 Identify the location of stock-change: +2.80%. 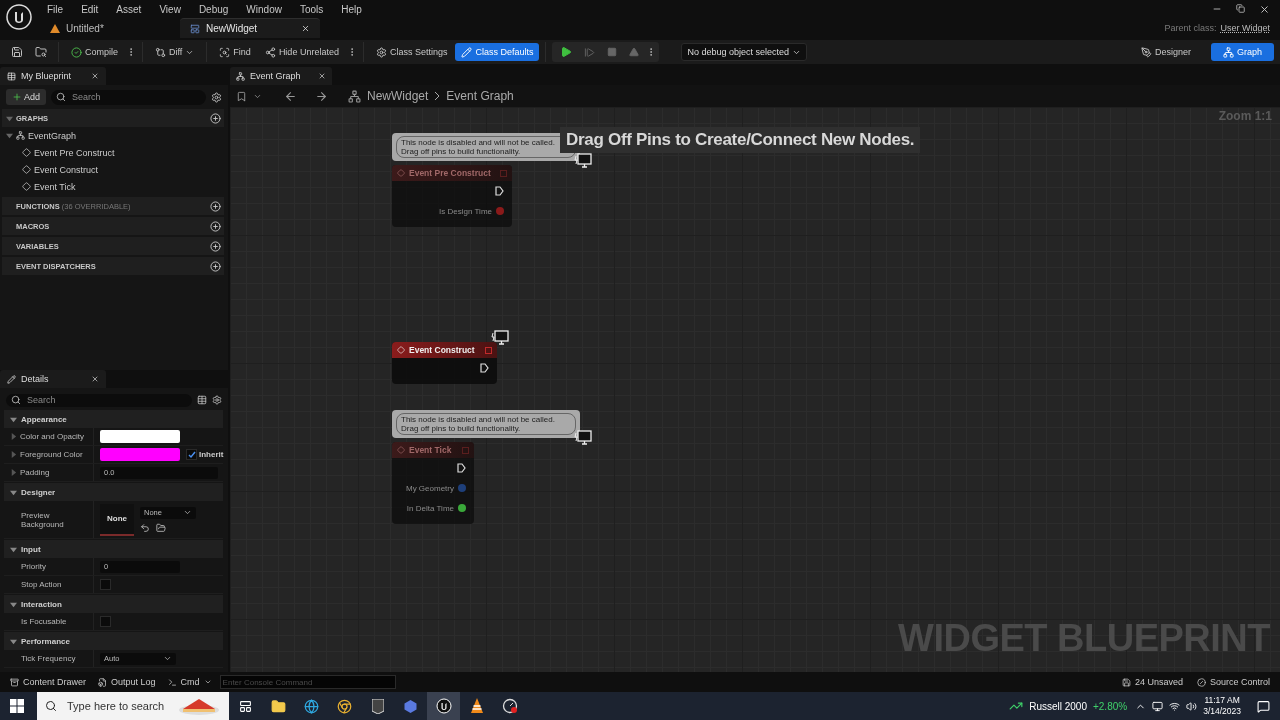
(1110, 706).